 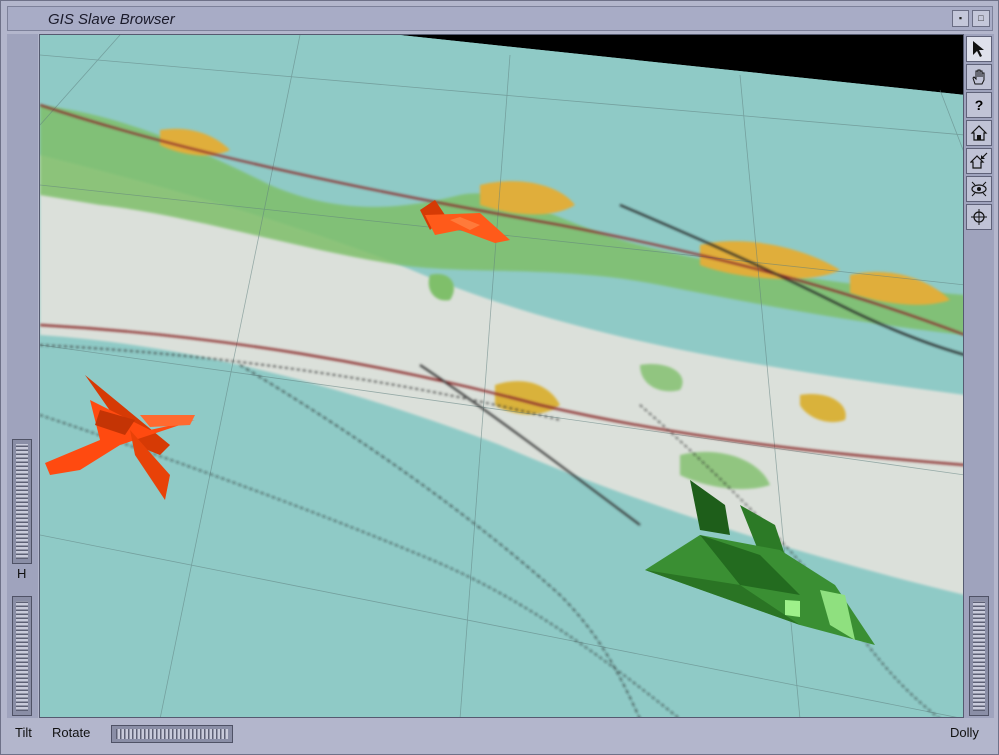 What do you see at coordinates (23, 732) in the screenshot?
I see `tilt-label: Tilt` at bounding box center [23, 732].